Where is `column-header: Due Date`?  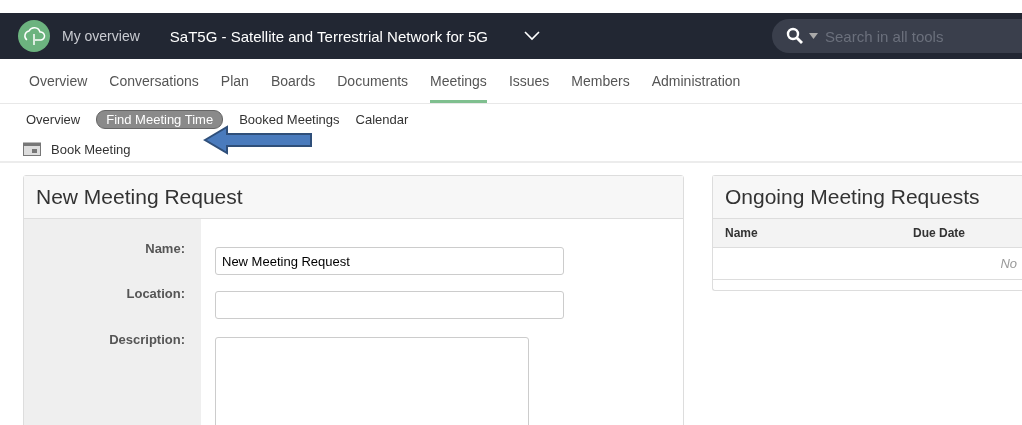
column-header: Due Date is located at coordinates (939, 233).